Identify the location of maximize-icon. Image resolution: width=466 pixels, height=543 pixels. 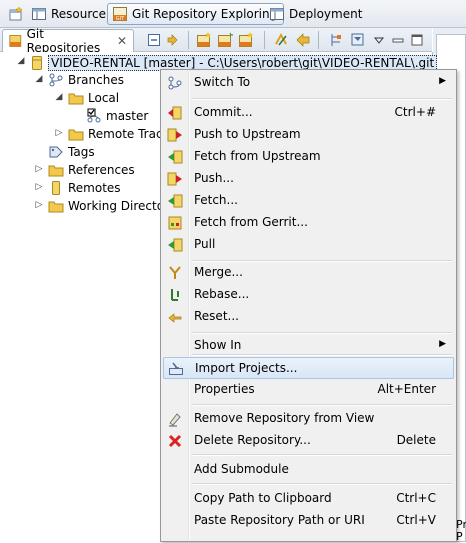
(417, 40).